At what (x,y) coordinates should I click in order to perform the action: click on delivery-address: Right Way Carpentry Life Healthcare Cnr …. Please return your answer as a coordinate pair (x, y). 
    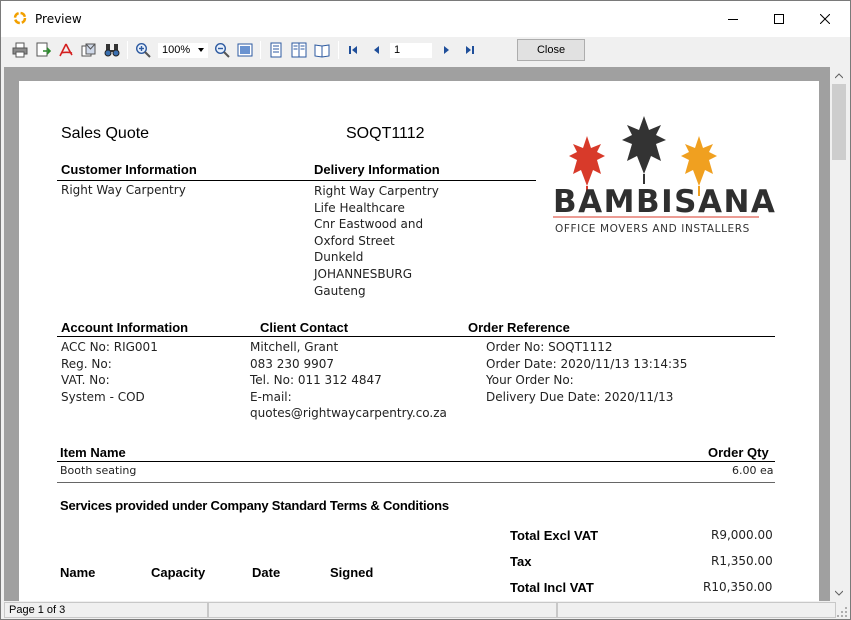
    Looking at the image, I should click on (376, 241).